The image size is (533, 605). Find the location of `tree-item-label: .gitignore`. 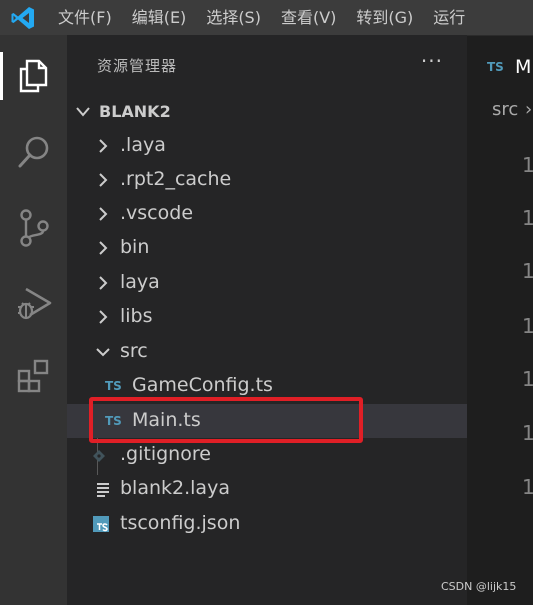

tree-item-label: .gitignore is located at coordinates (165, 454).